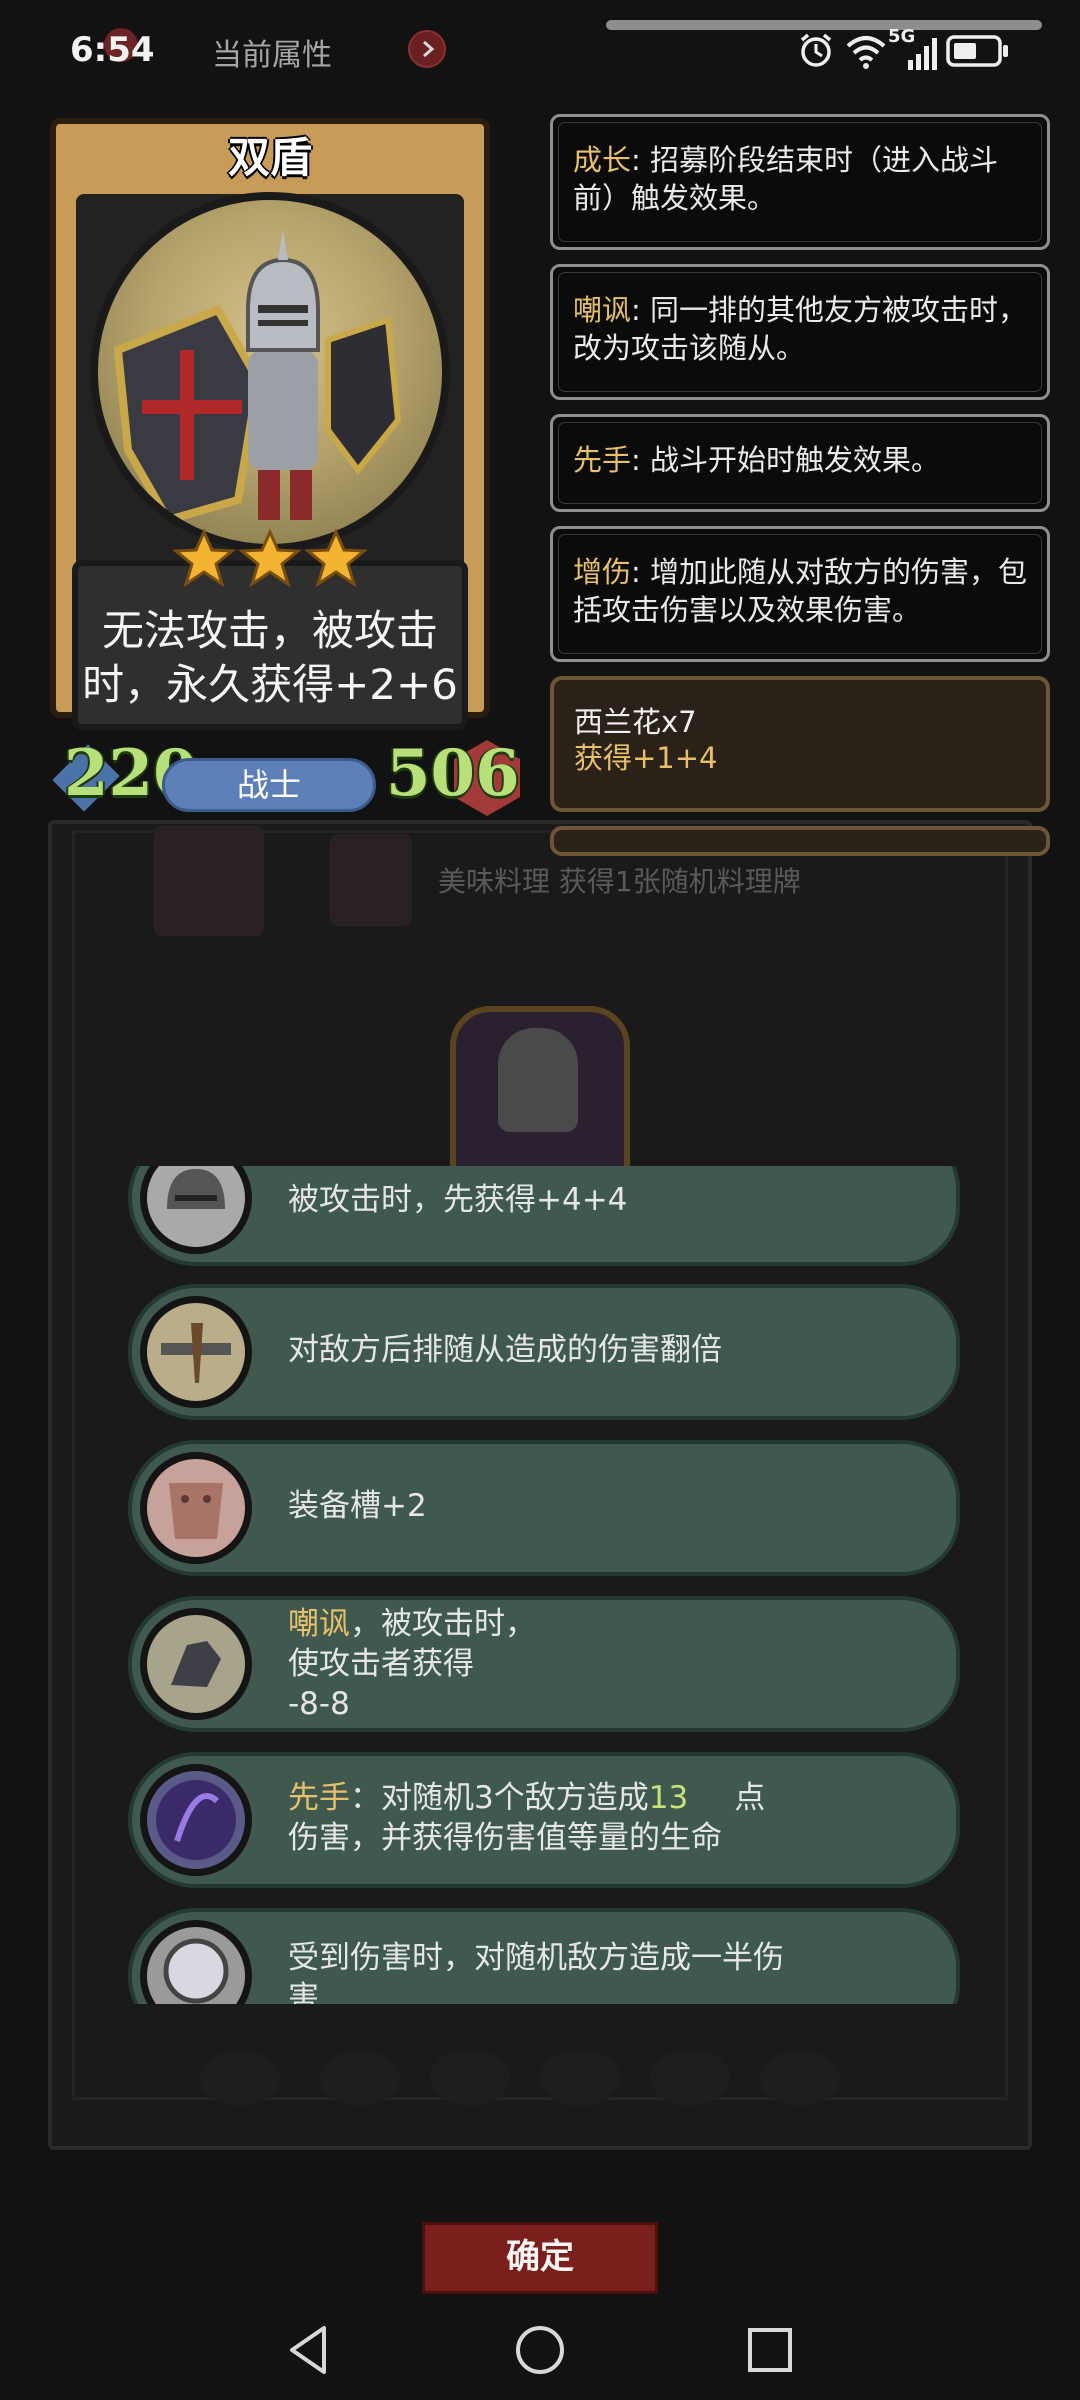 The width and height of the screenshot is (1080, 2400). What do you see at coordinates (499, 1798) in the screenshot?
I see `skill-text-part: ：对随机3个敌方造成` at bounding box center [499, 1798].